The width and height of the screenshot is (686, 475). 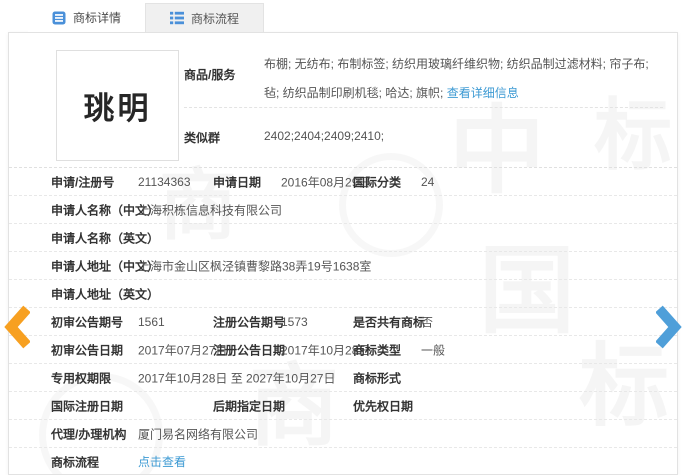 I want to click on tab-bar: 商标详情 商标流程, so click(x=146, y=17).